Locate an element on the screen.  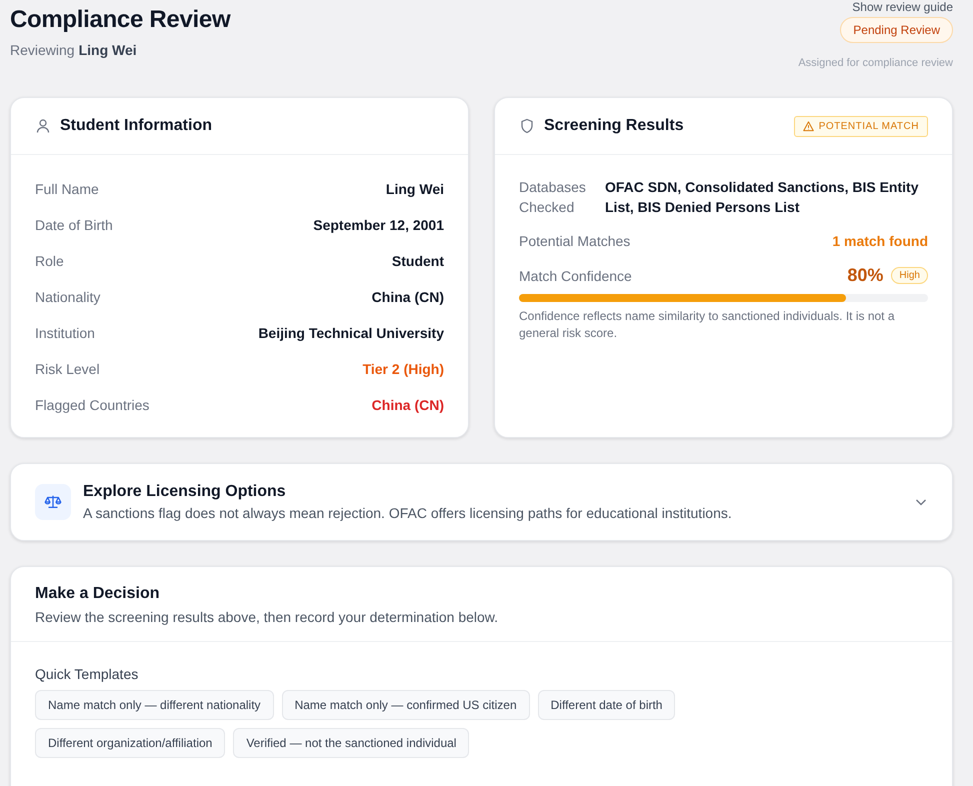
potential-match-badge: POTENTIAL MATCH is located at coordinates (861, 126).